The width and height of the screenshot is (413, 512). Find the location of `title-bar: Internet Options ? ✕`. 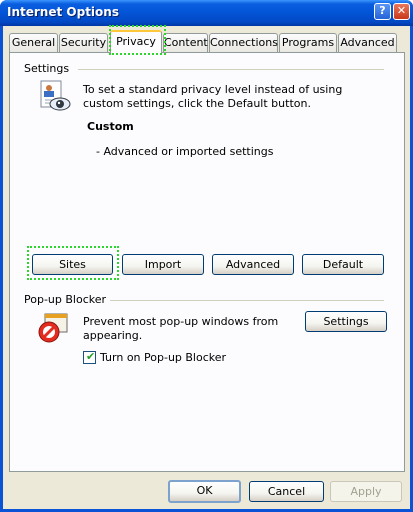

title-bar: Internet Options ? ✕ is located at coordinates (206, 13).